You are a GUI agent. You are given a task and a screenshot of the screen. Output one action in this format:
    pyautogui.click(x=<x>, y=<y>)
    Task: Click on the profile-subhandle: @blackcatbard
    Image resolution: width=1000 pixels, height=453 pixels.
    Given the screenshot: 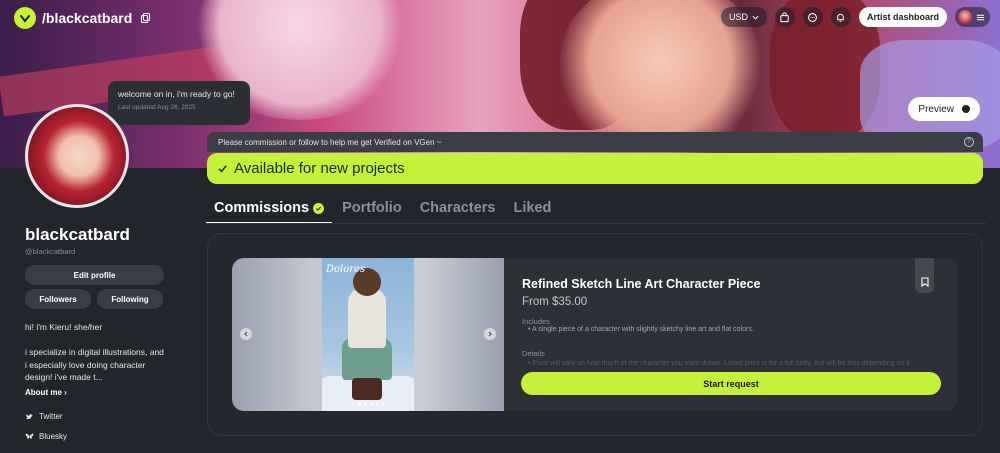 What is the action you would take?
    pyautogui.click(x=50, y=251)
    